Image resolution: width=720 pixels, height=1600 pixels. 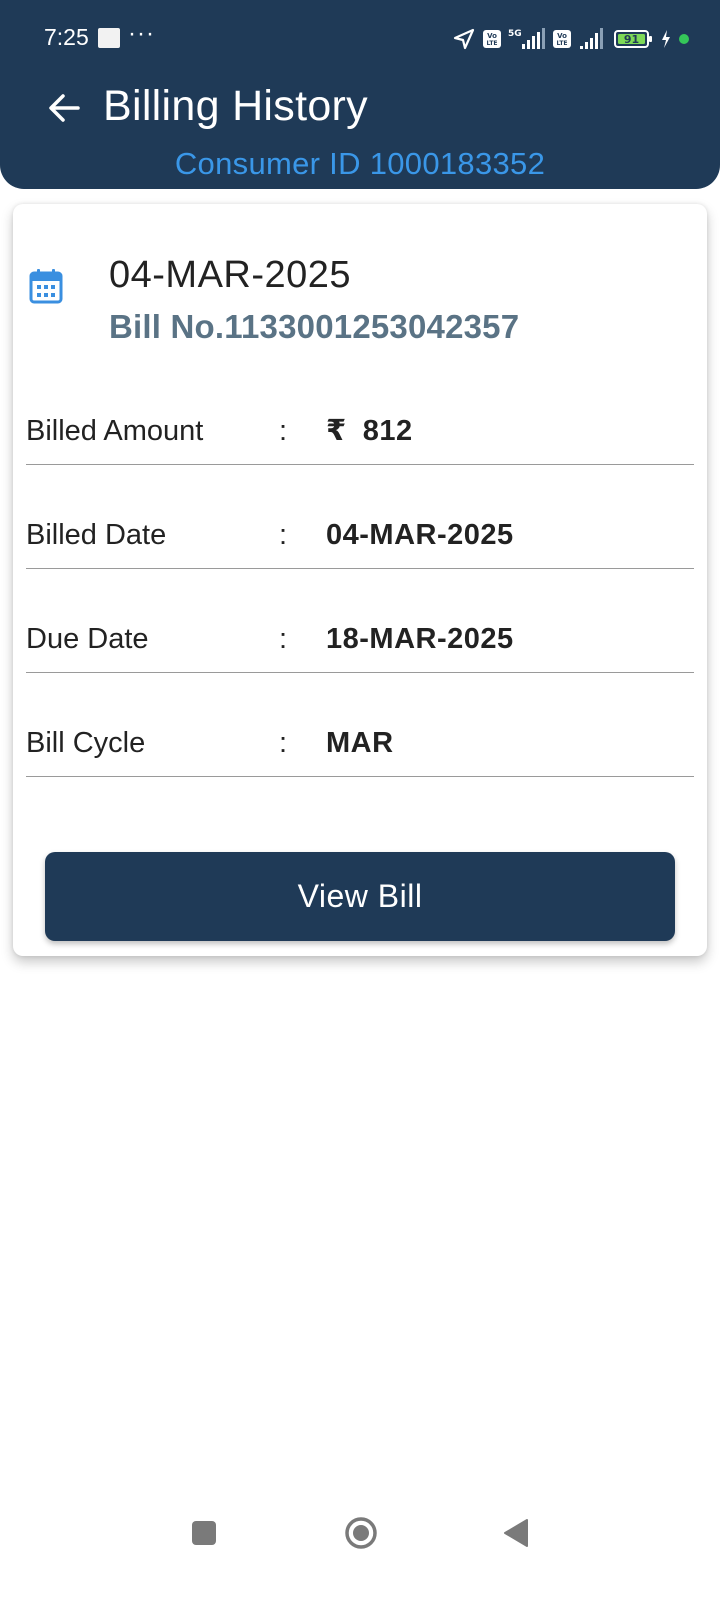 I want to click on battery-icon: 91, so click(x=633, y=39).